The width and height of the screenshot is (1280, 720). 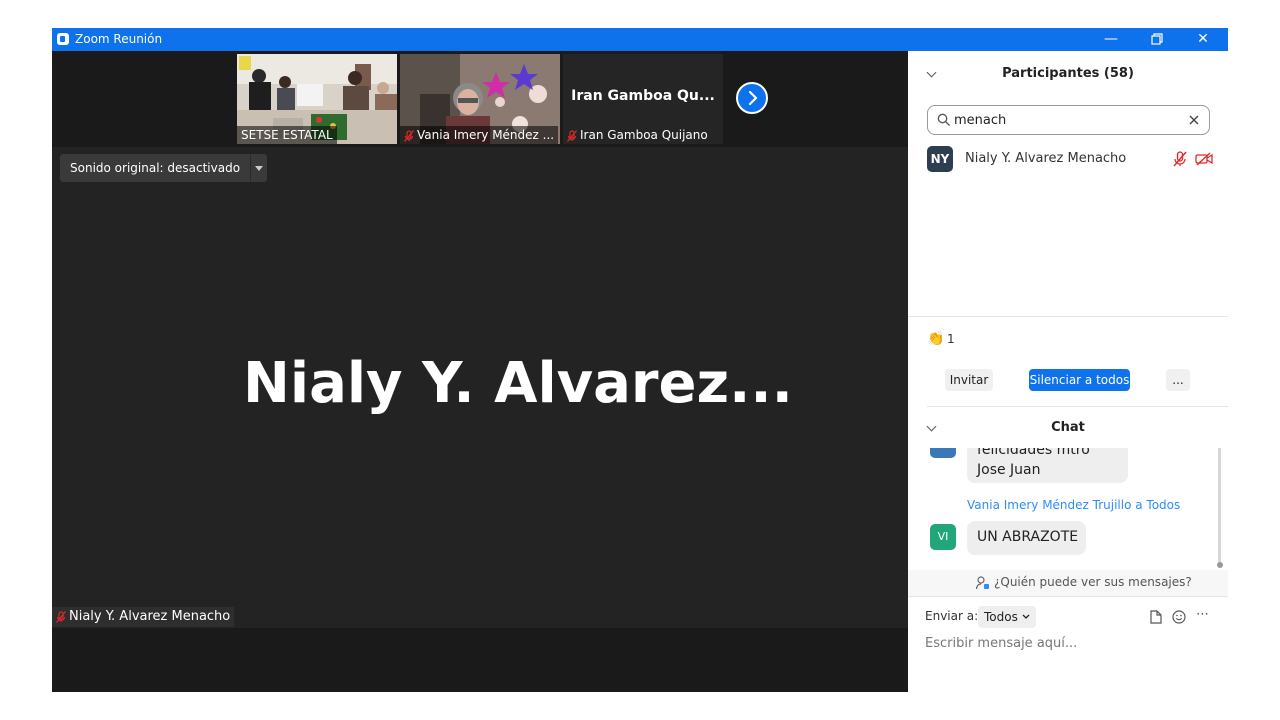 I want to click on chat-bubble: felicidades mtro Jose Juan, so click(x=1047, y=465).